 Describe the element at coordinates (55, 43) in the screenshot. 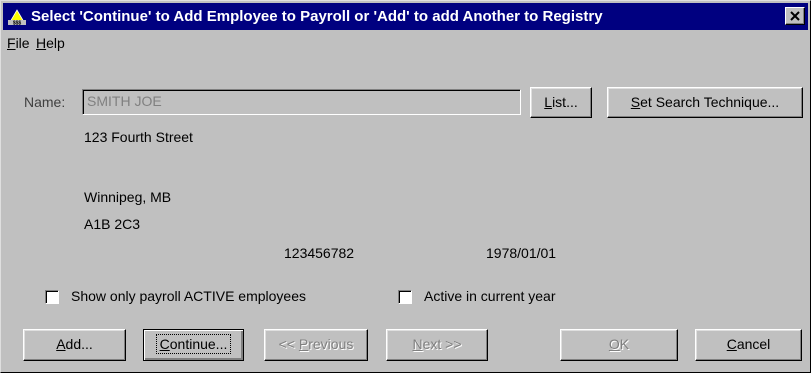

I see `menu-help-label: elp` at that location.